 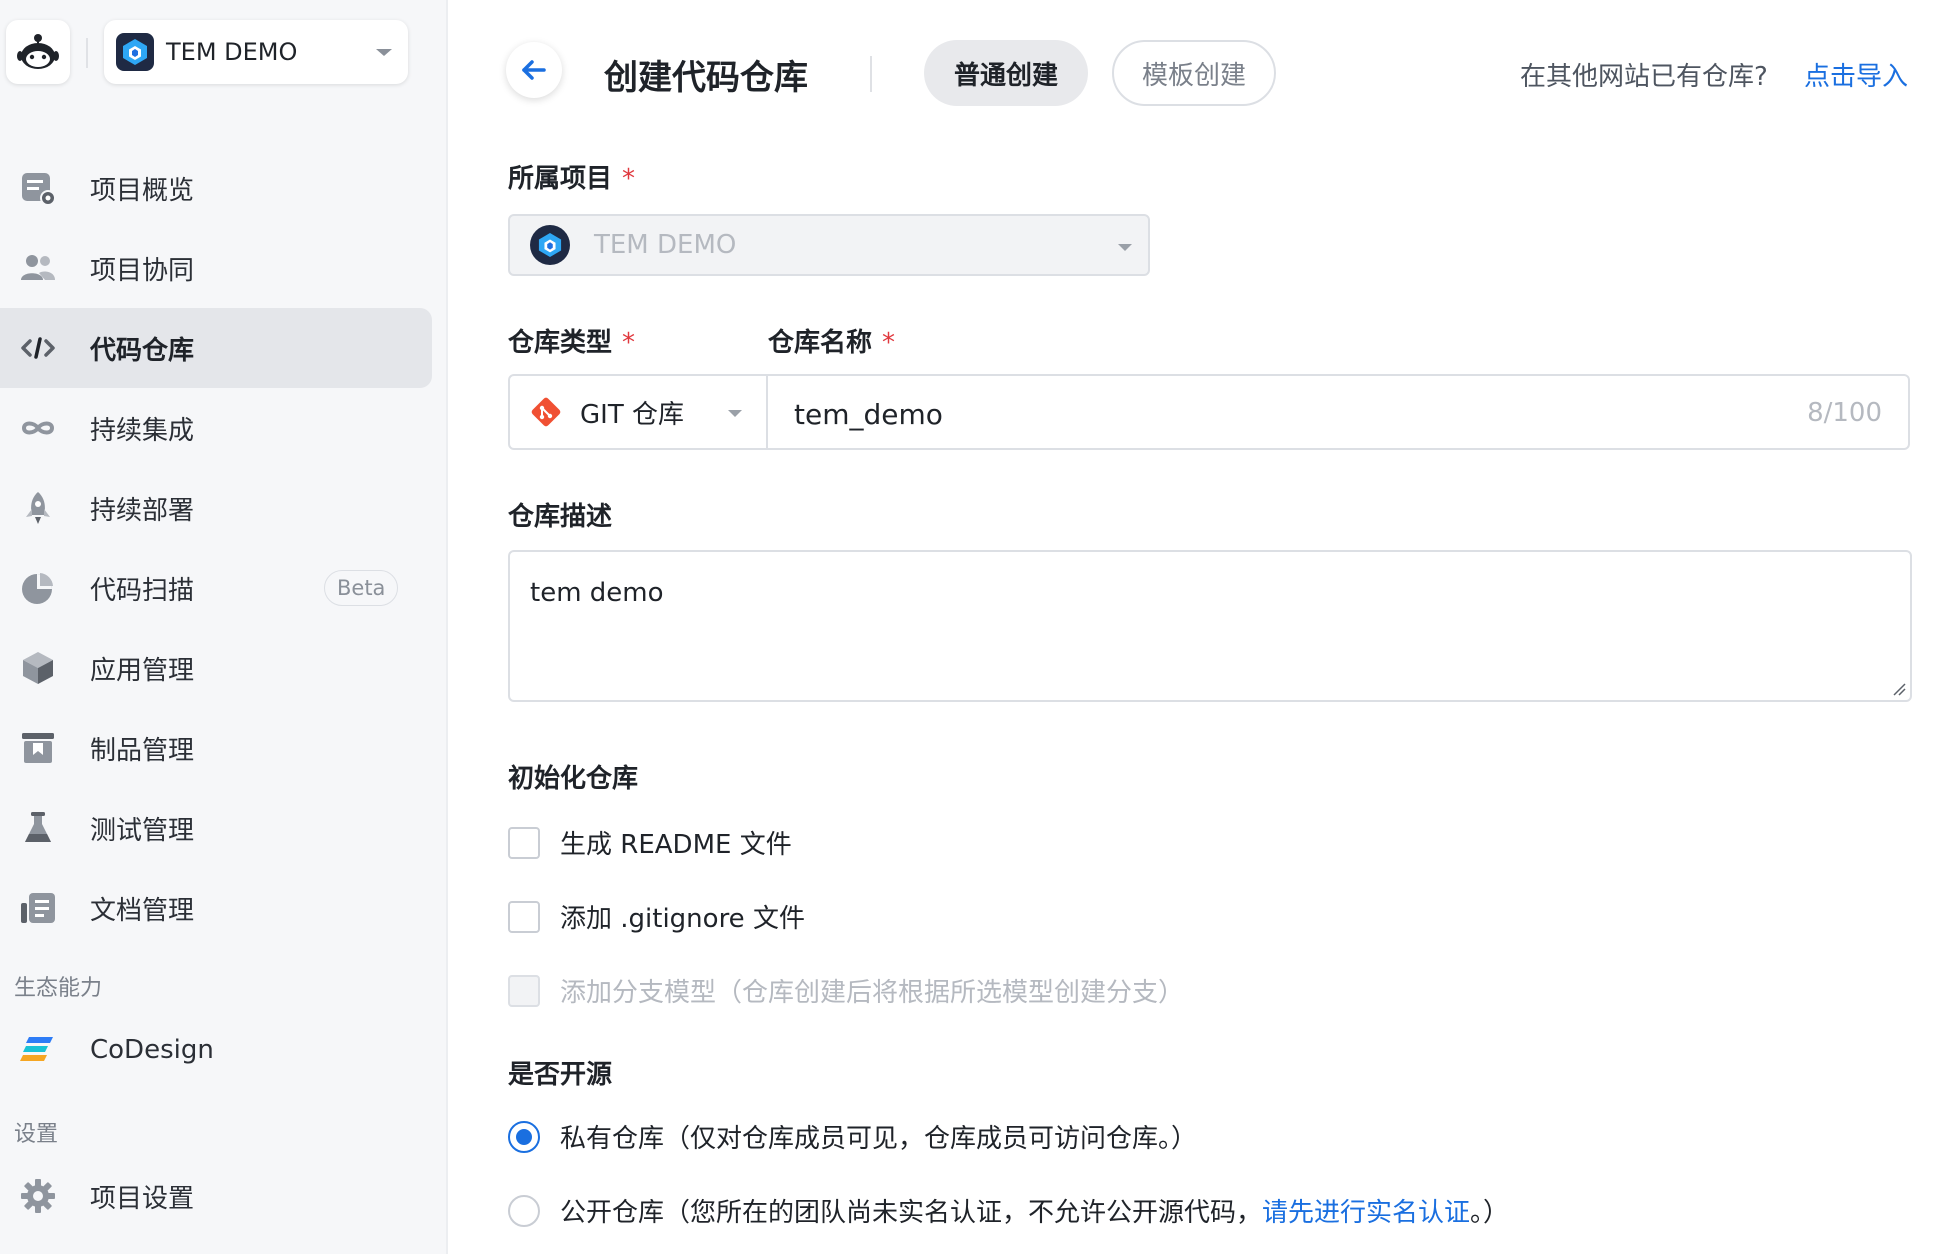 I want to click on sidebar-item-docs: 文档管理, so click(x=224, y=908).